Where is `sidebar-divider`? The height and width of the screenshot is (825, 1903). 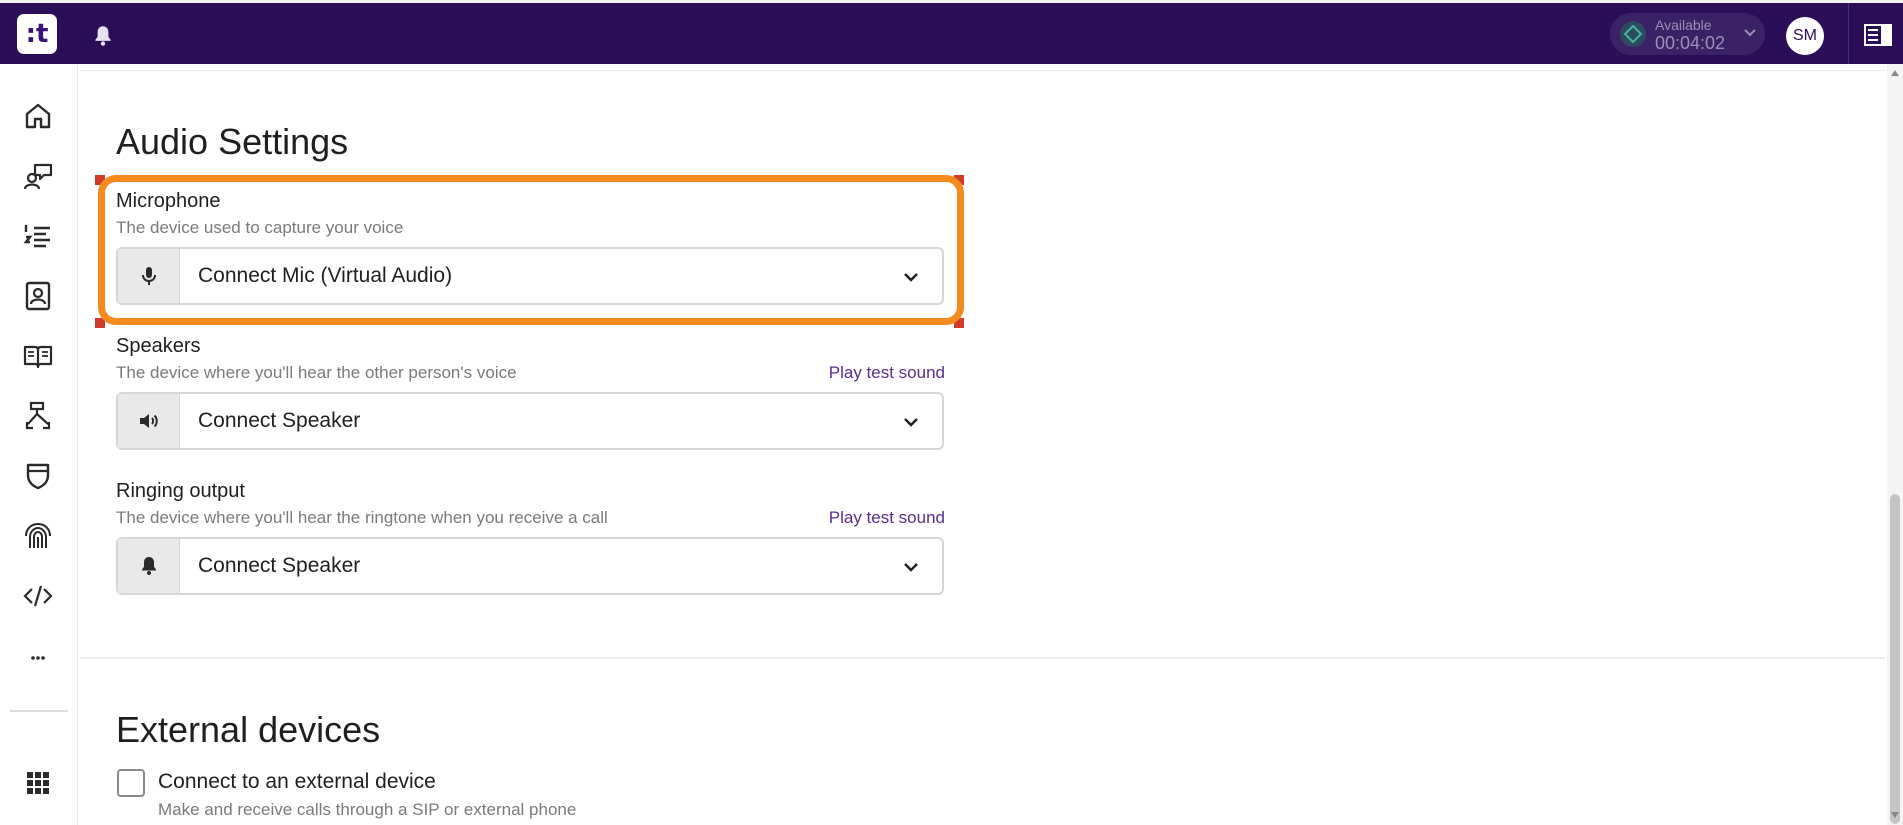
sidebar-divider is located at coordinates (39, 711).